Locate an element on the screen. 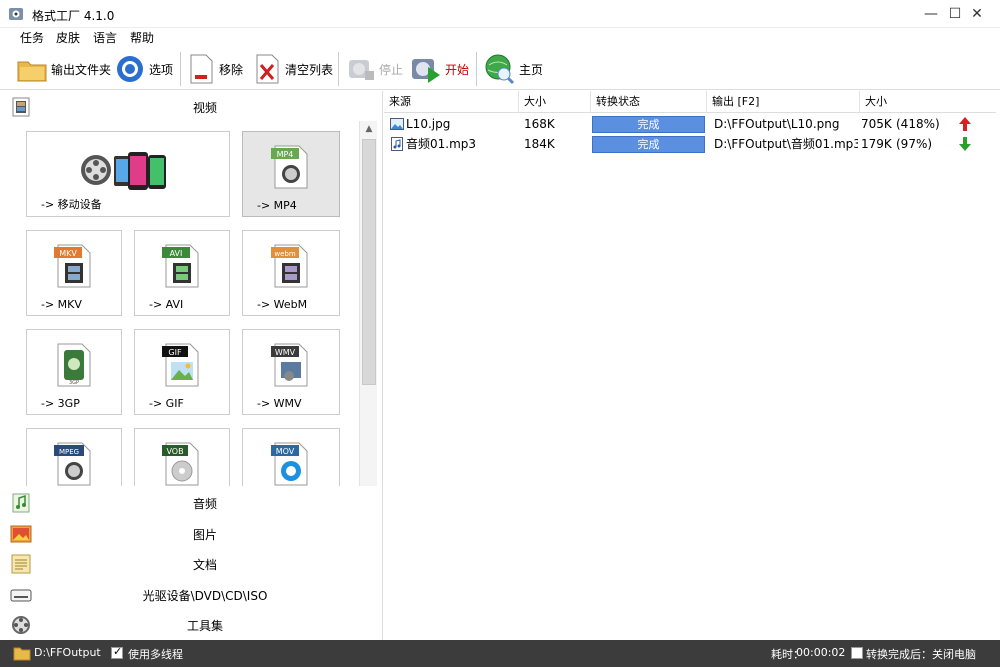  row-output: D:\FFOutput\音频01.mp3 is located at coordinates (786, 144).